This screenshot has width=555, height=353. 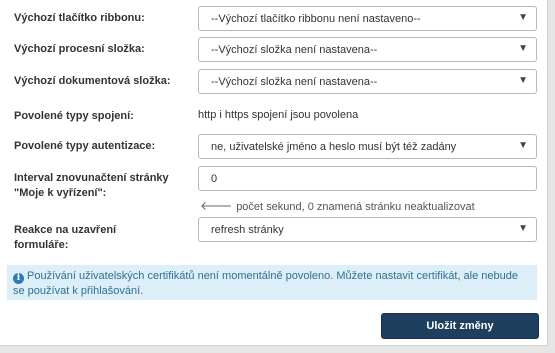 I want to click on connection-types-label: Povolené typy spojení:, so click(x=74, y=116).